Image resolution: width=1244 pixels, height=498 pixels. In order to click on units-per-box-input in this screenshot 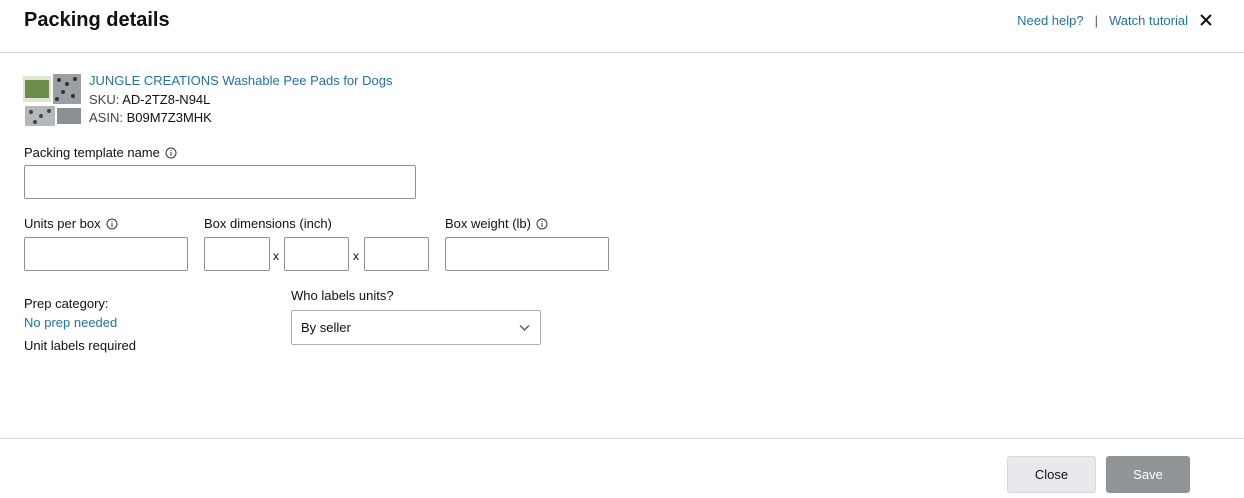, I will do `click(106, 254)`.